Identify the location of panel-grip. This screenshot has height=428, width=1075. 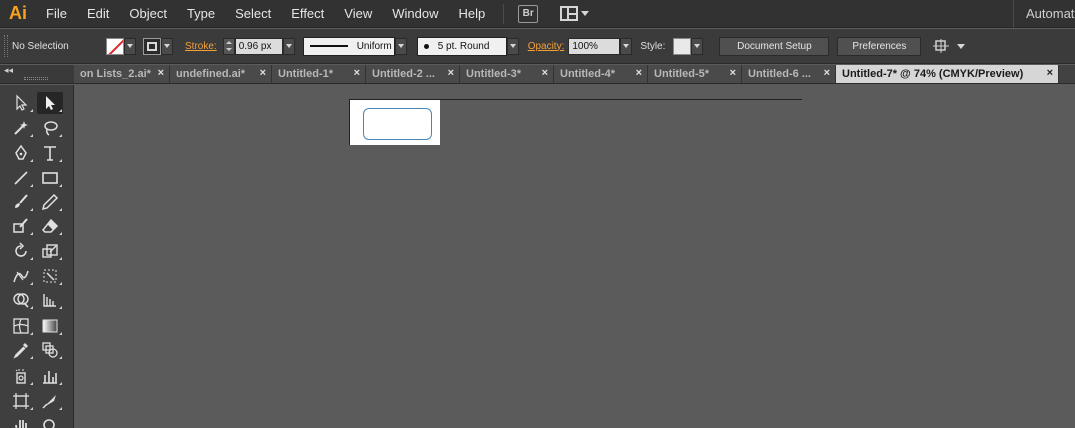
(36, 78).